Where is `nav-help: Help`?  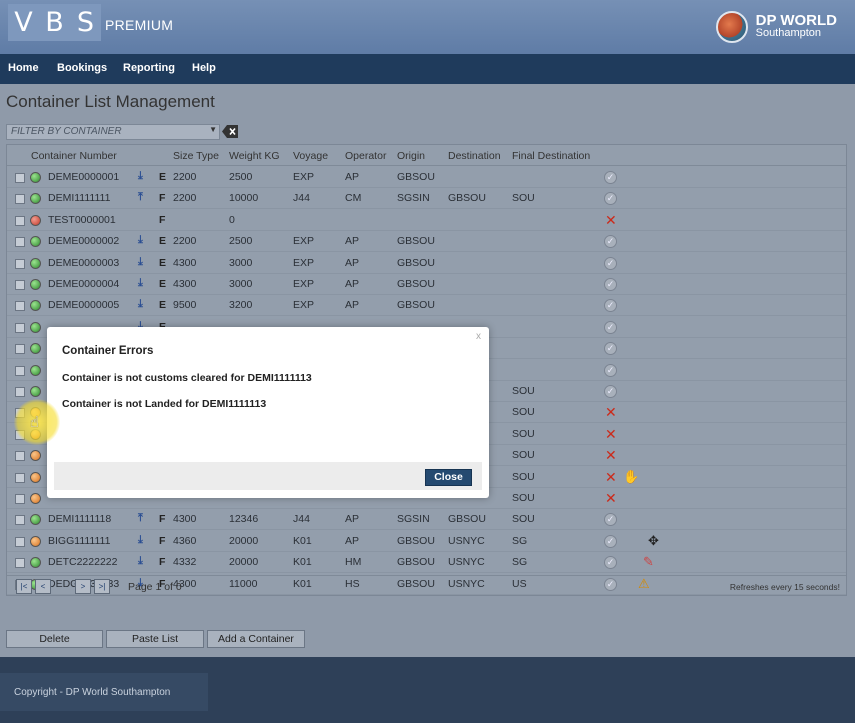
nav-help: Help is located at coordinates (204, 68).